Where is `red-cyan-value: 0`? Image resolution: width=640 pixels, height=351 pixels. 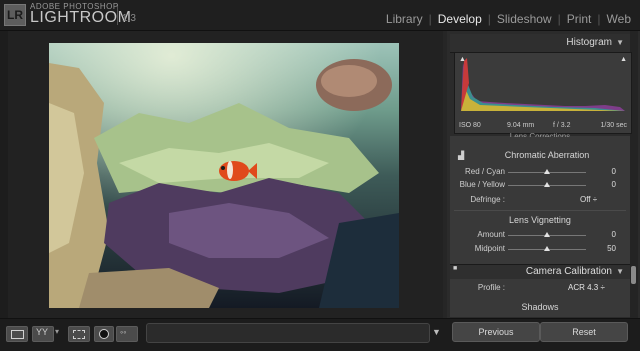 red-cyan-value: 0 is located at coordinates (601, 171).